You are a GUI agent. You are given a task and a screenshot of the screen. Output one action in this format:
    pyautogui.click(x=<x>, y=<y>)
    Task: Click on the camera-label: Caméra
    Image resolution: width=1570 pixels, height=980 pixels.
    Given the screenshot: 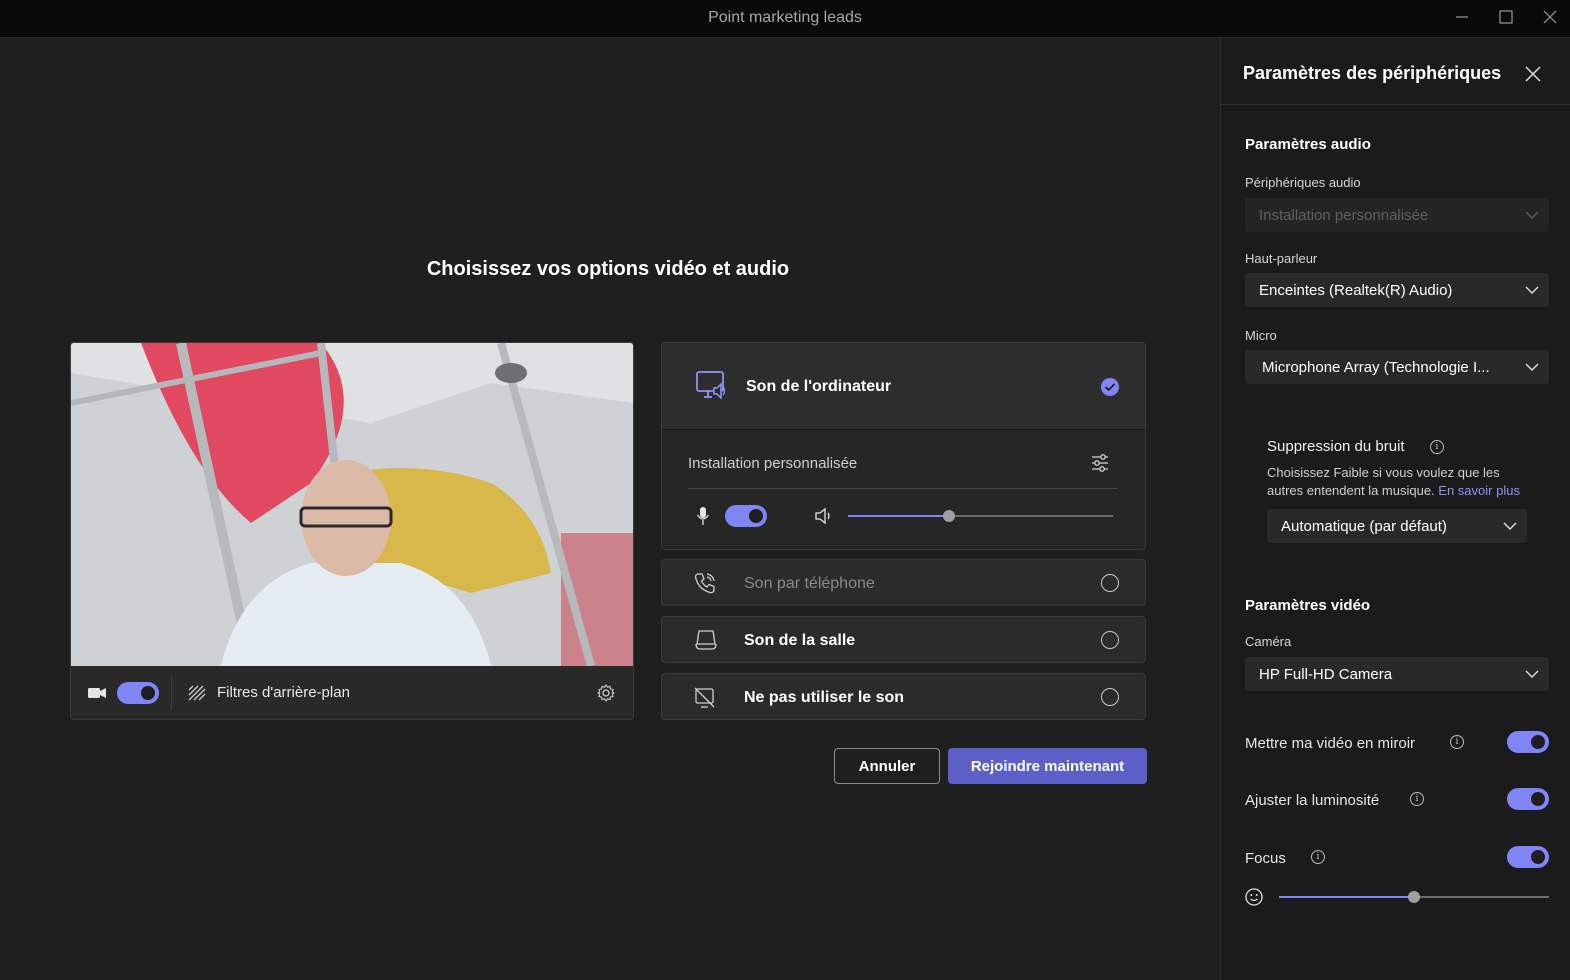 What is the action you would take?
    pyautogui.click(x=1268, y=641)
    